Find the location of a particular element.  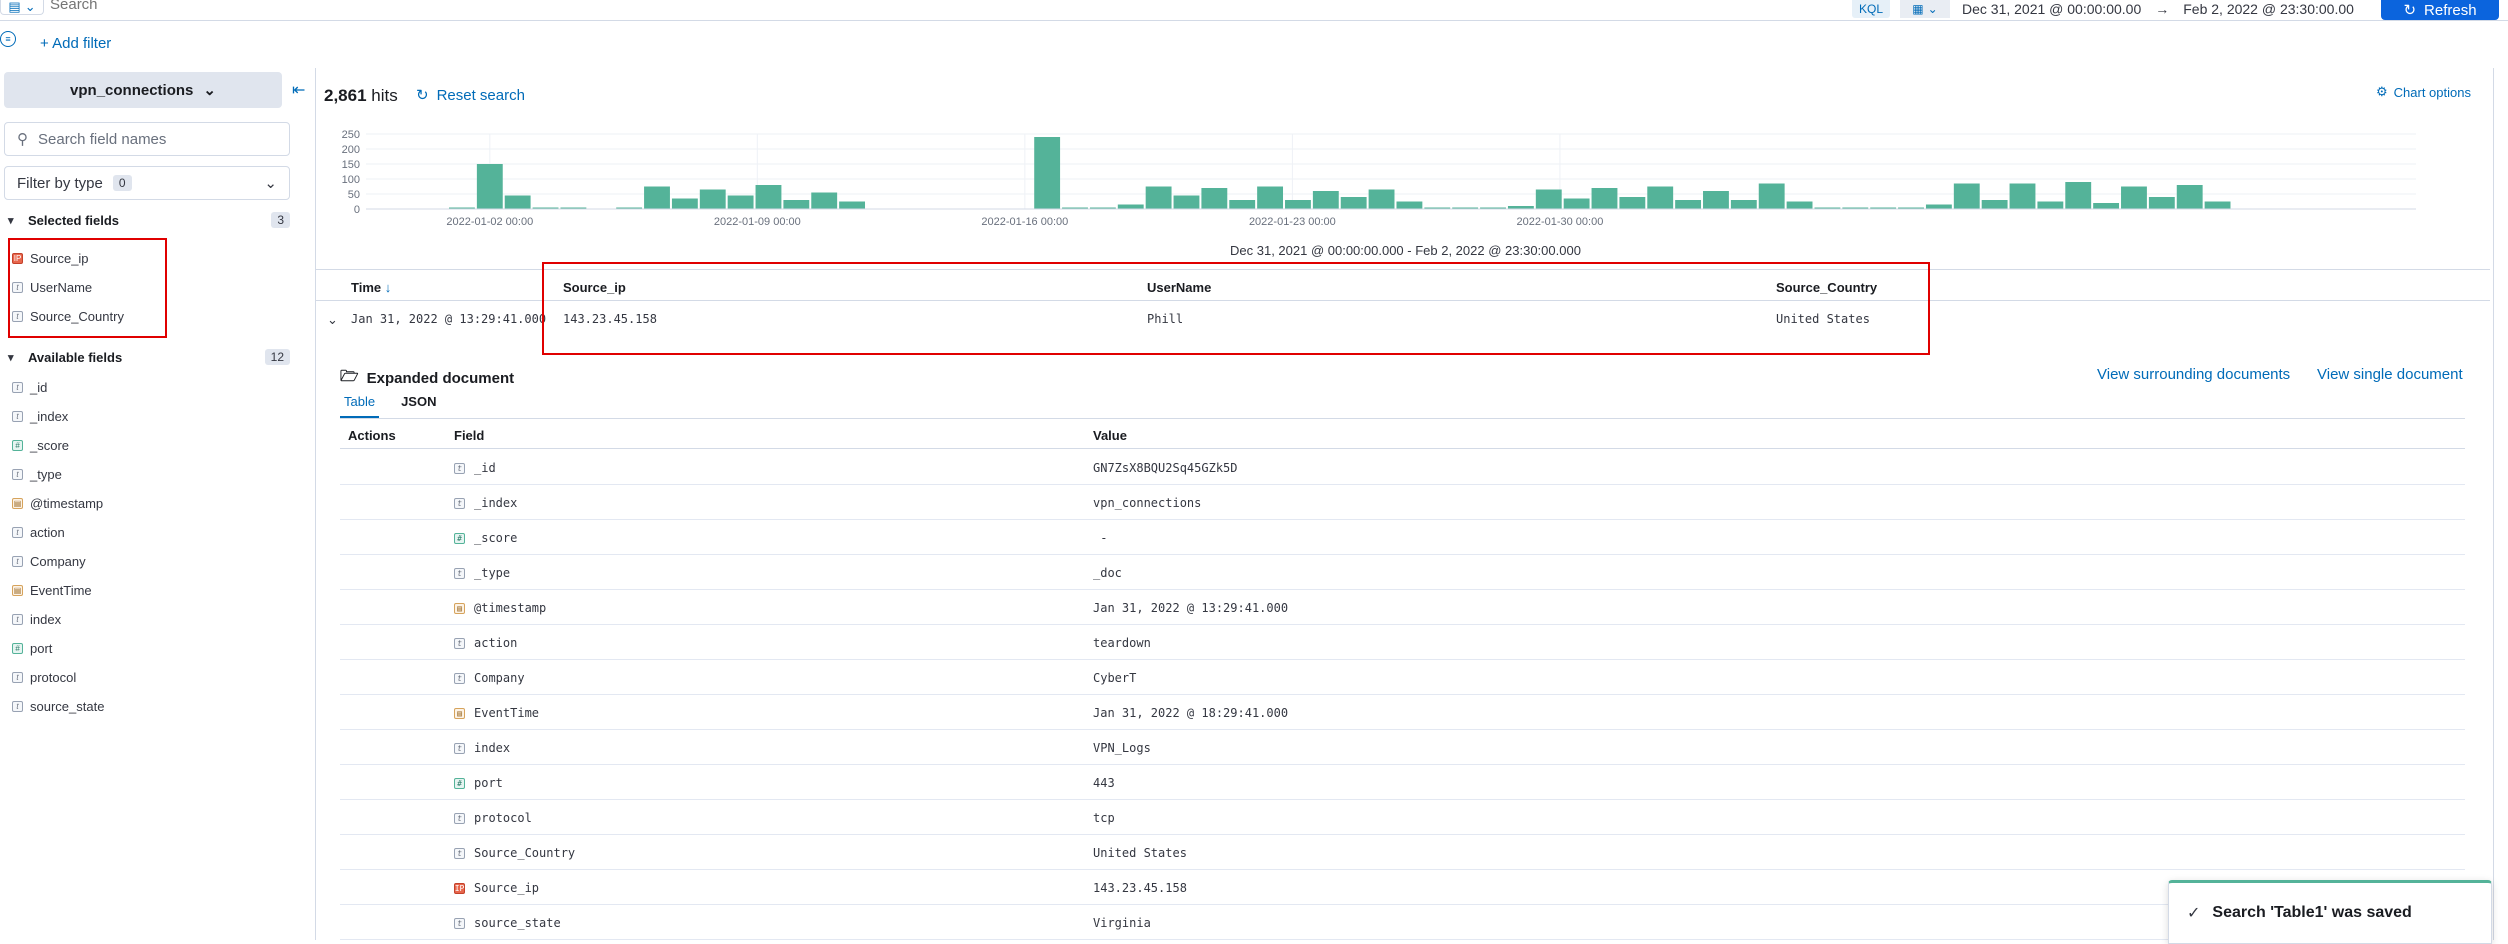

filter-options-icon: ≡ is located at coordinates (8, 39).